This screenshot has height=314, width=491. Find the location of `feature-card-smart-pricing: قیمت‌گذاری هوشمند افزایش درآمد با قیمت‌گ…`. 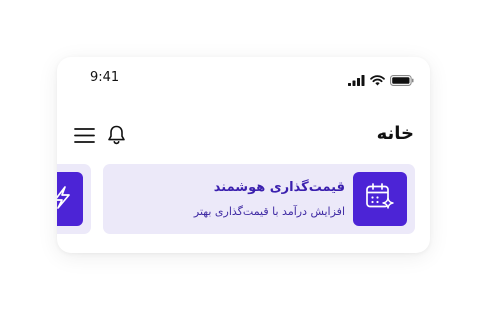

feature-card-smart-pricing: قیمت‌گذاری هوشمند افزایش درآمد با قیمت‌گ… is located at coordinates (259, 199).